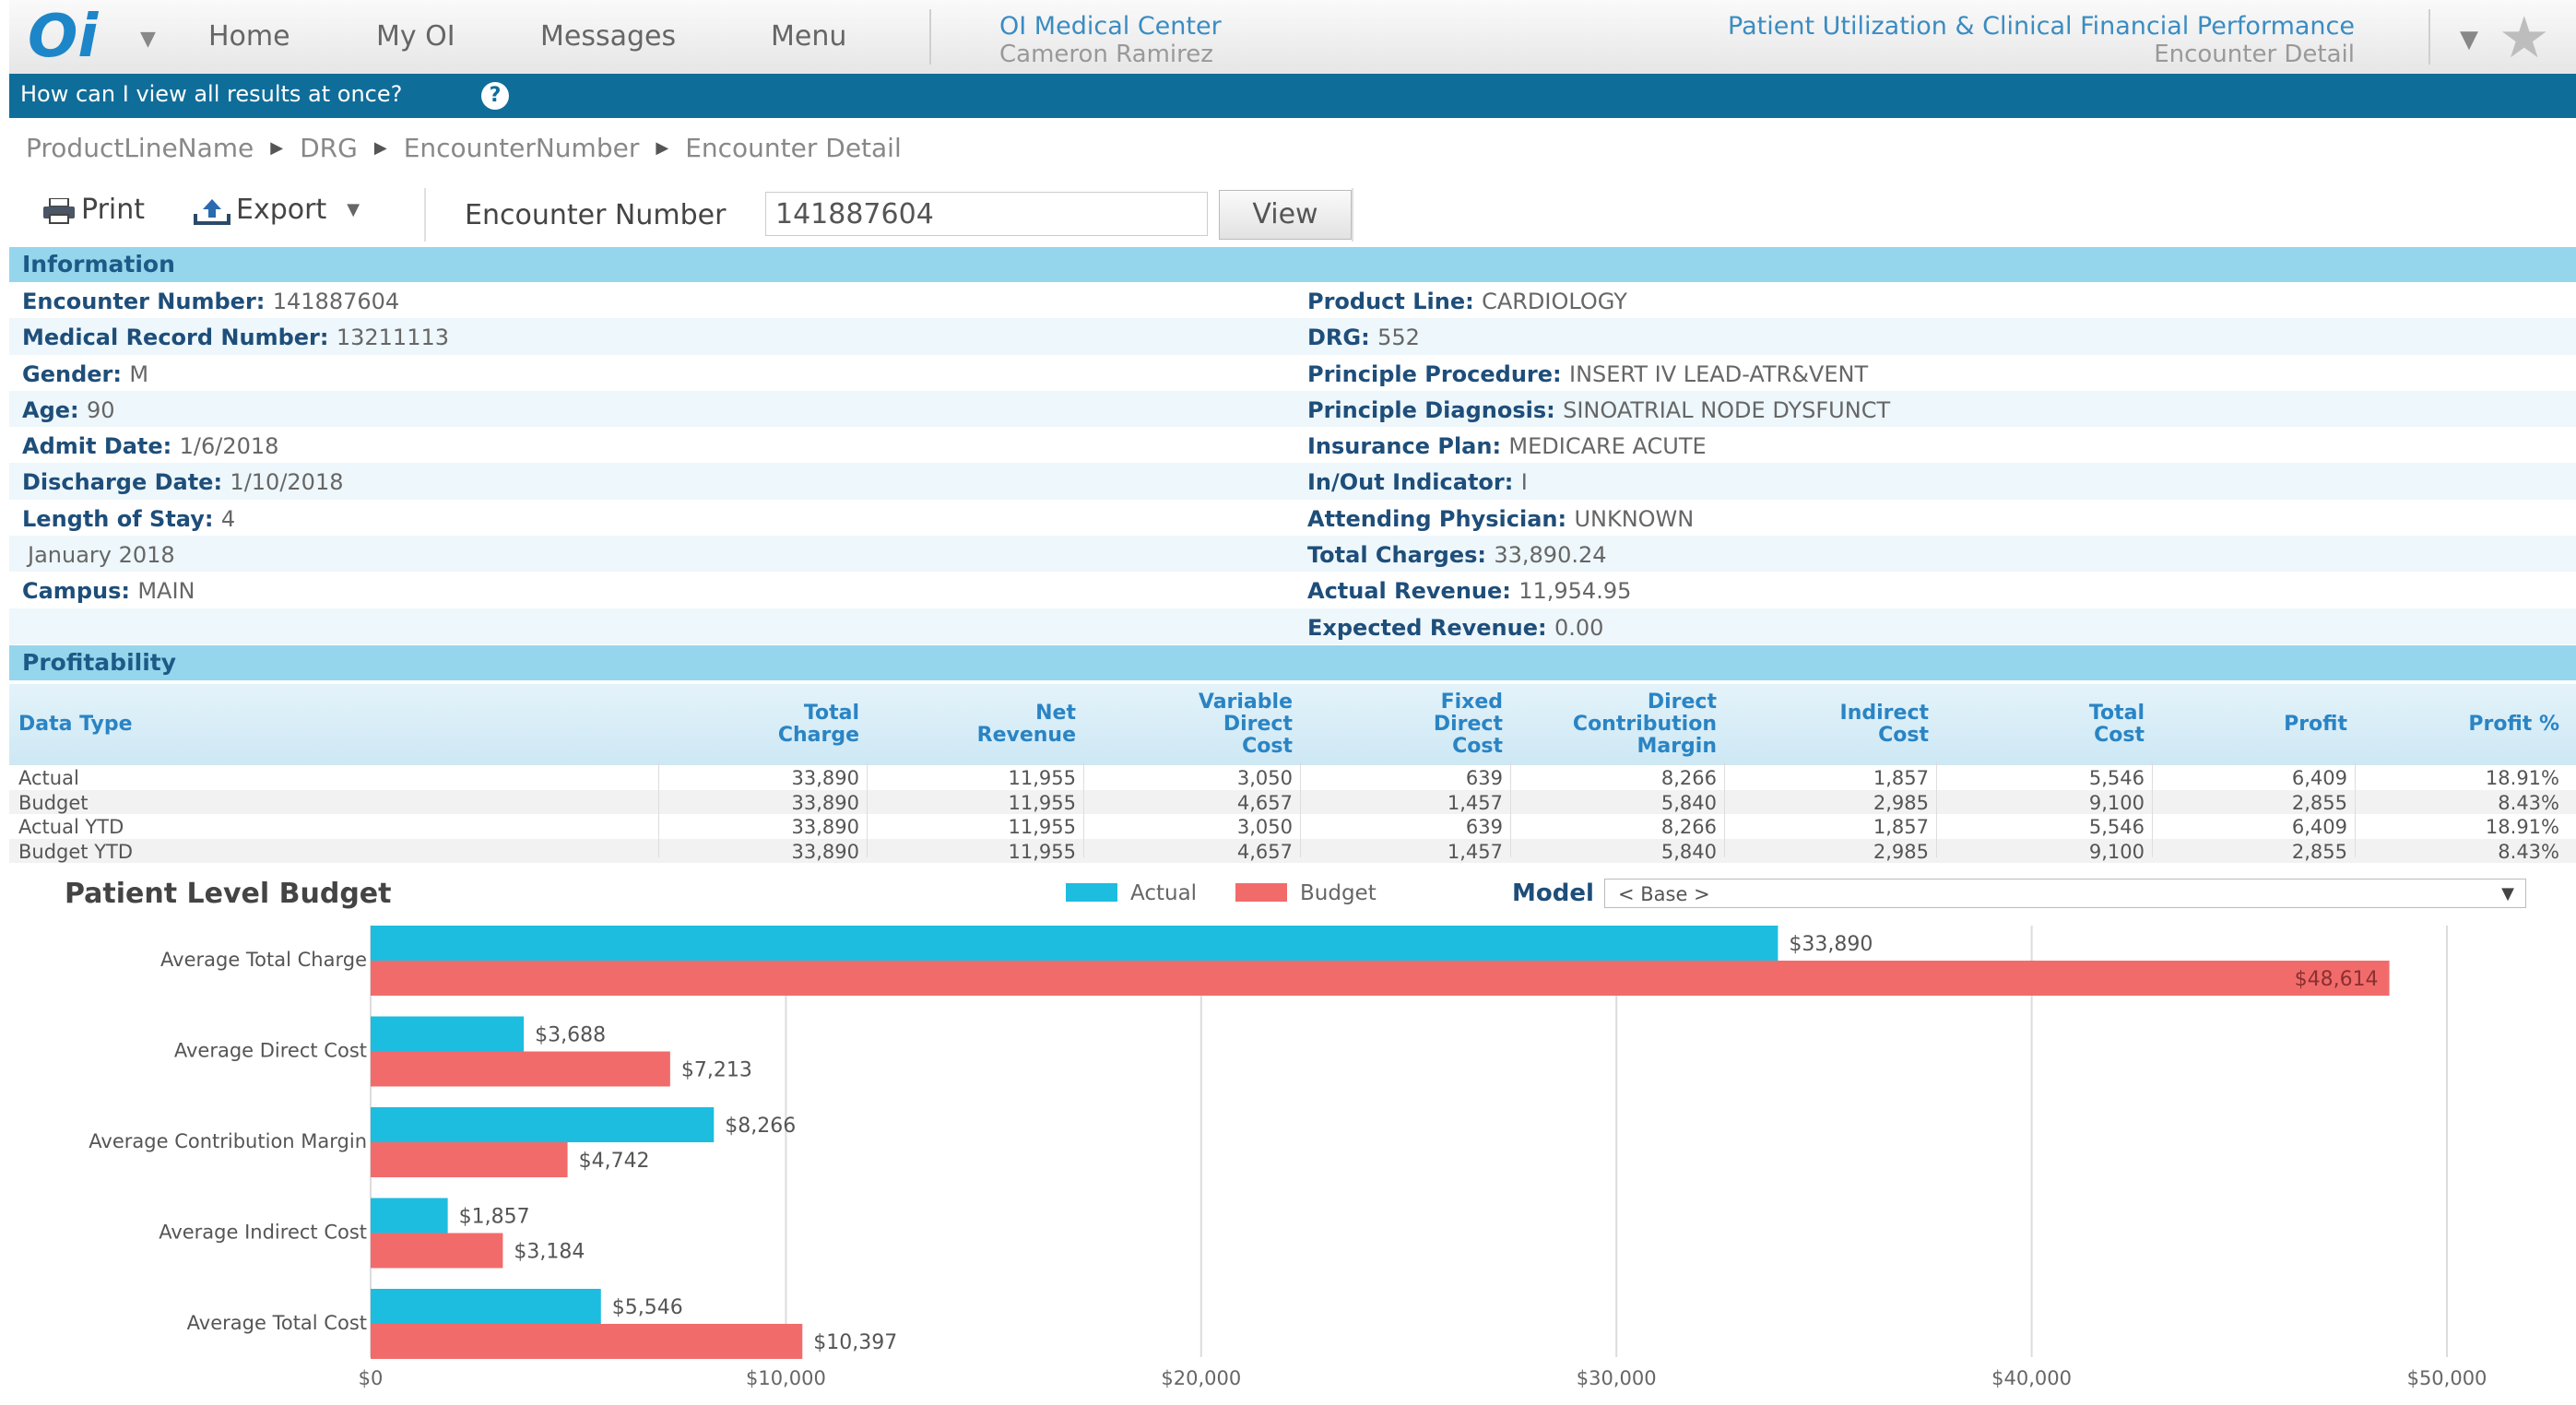 The height and width of the screenshot is (1405, 2576). Describe the element at coordinates (2319, 778) in the screenshot. I see `table-cell: 6,409` at that location.